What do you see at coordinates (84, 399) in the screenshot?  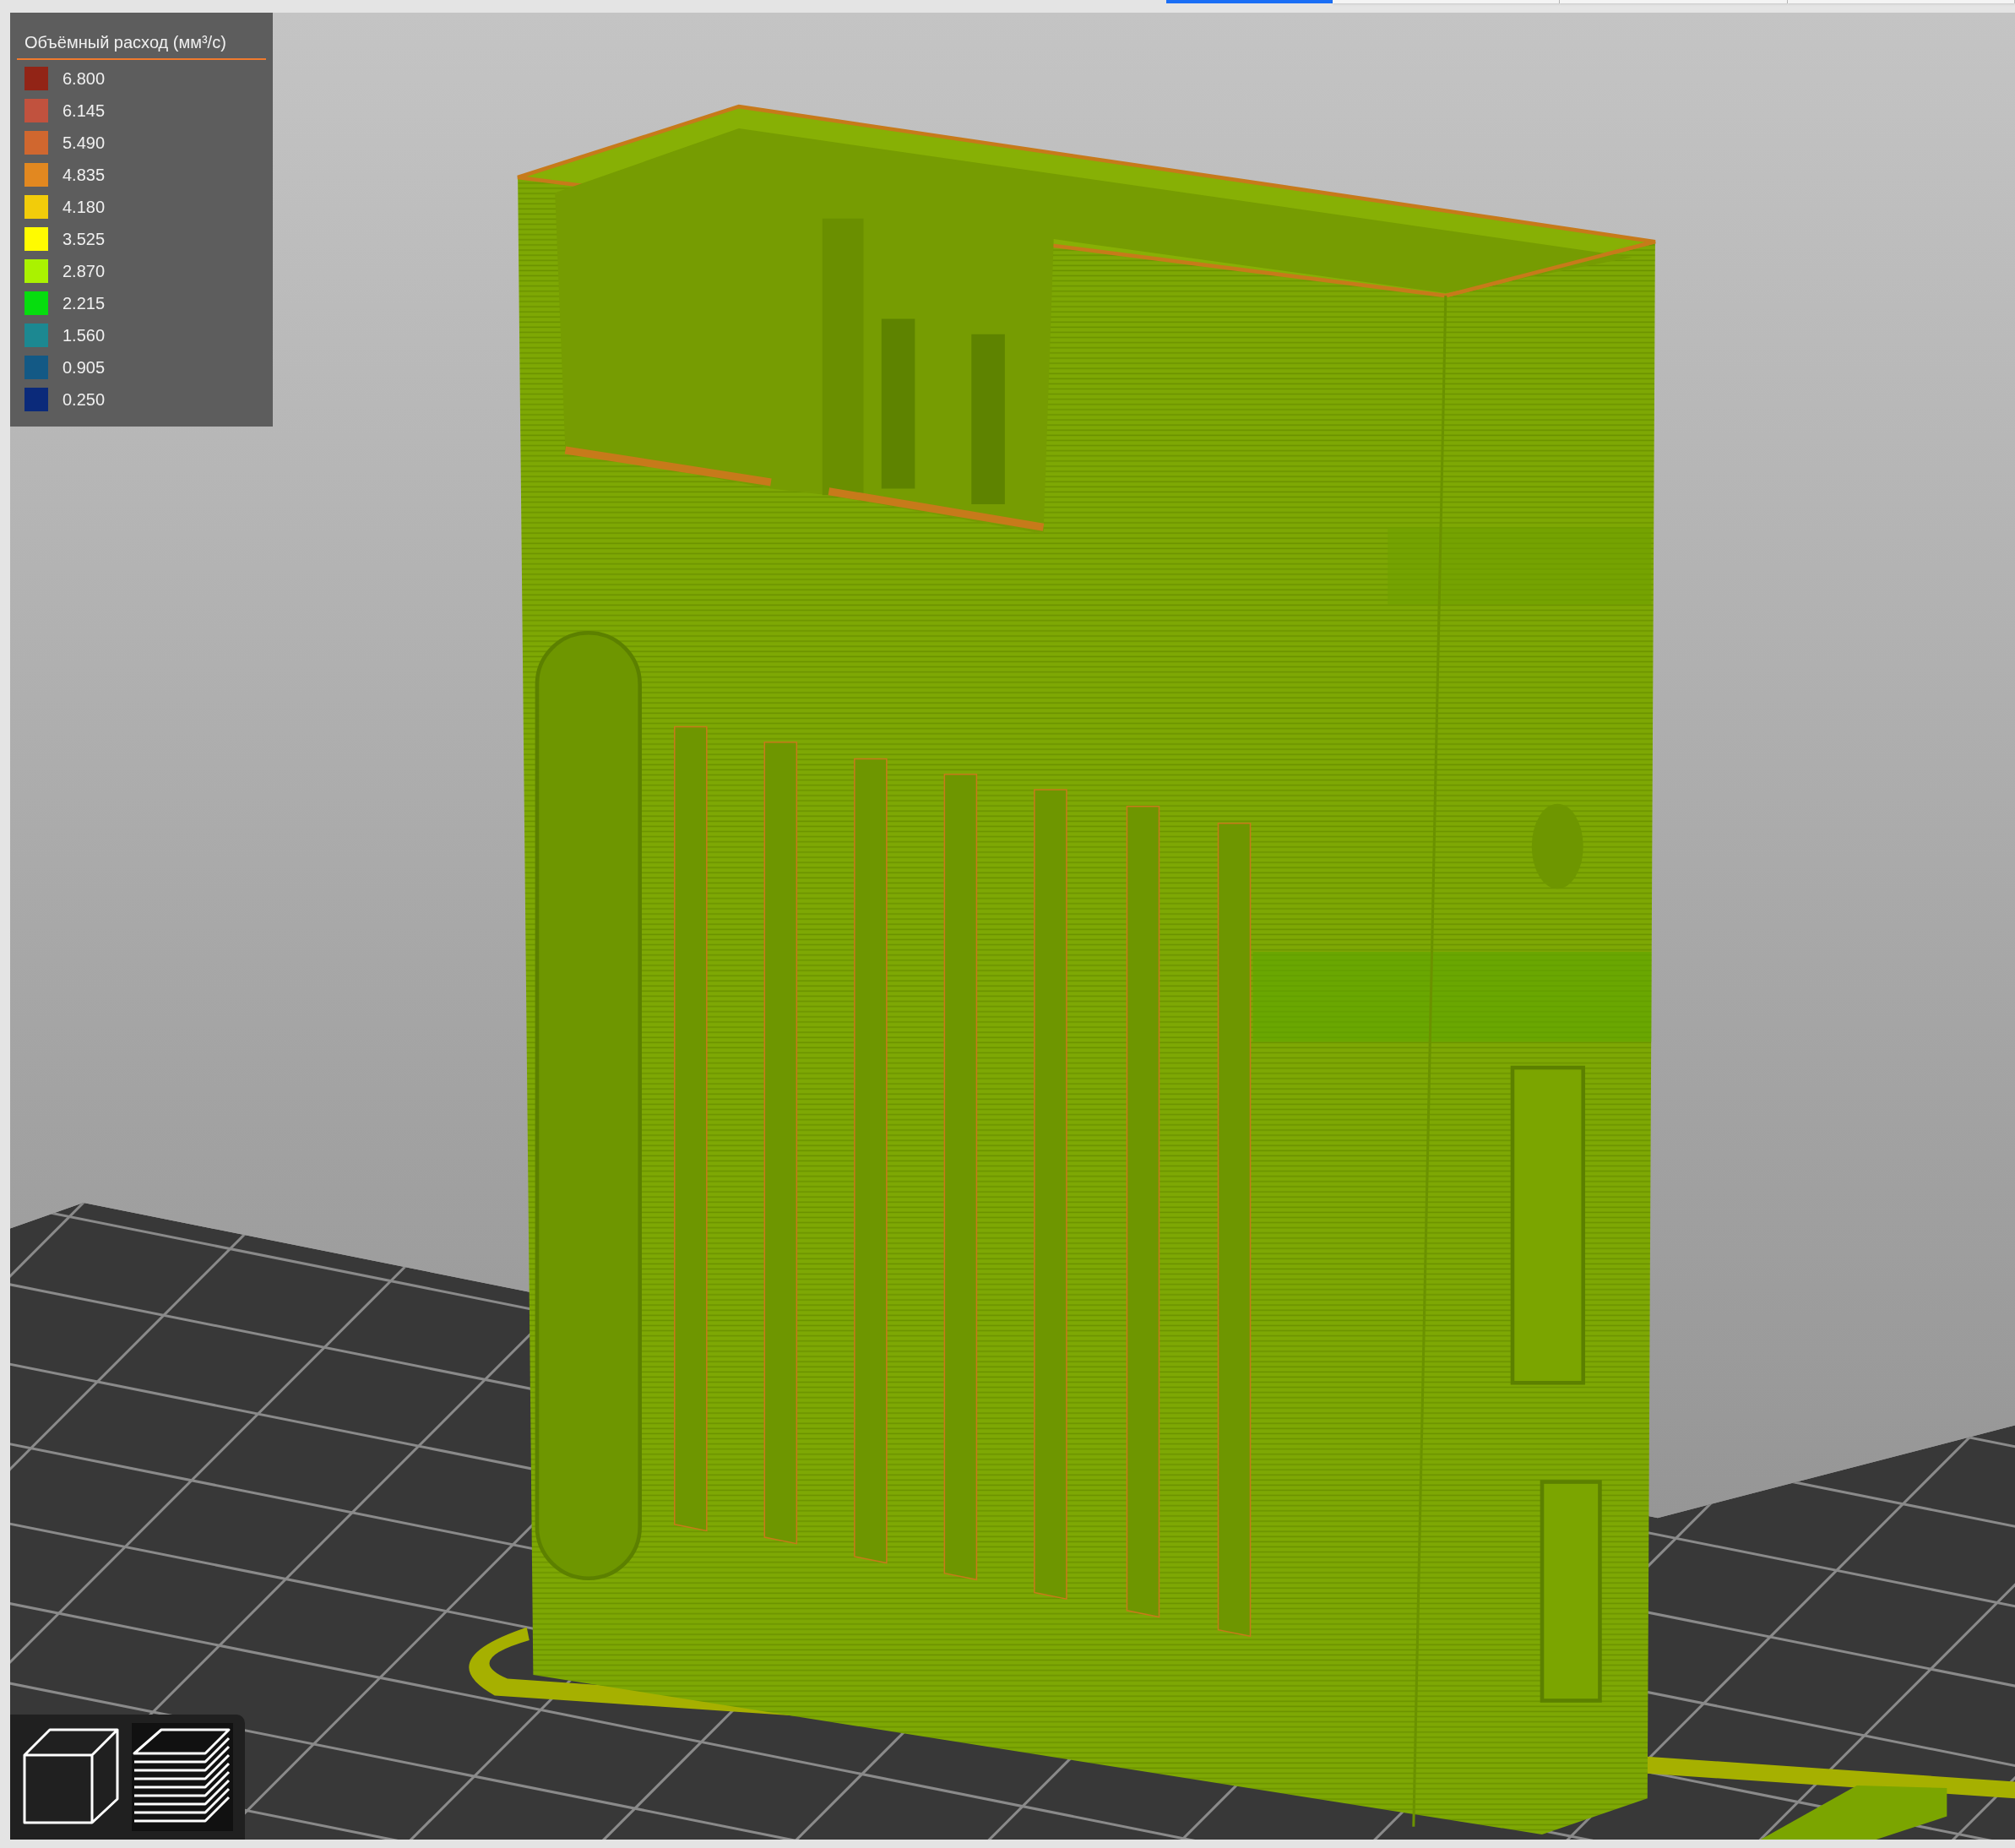 I see `legend-value: 0.250` at bounding box center [84, 399].